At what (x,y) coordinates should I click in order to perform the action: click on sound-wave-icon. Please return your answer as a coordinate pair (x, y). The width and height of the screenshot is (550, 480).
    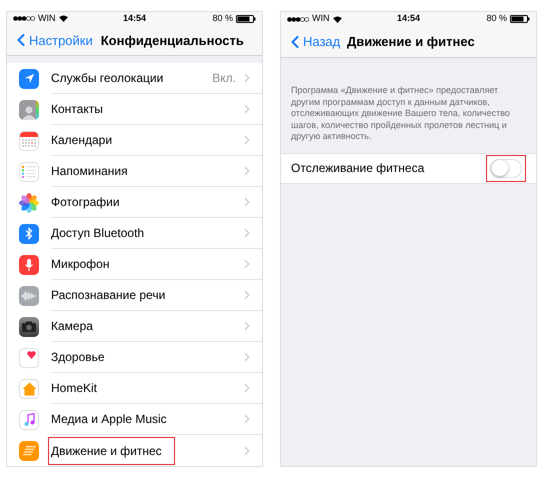
    Looking at the image, I should click on (29, 296).